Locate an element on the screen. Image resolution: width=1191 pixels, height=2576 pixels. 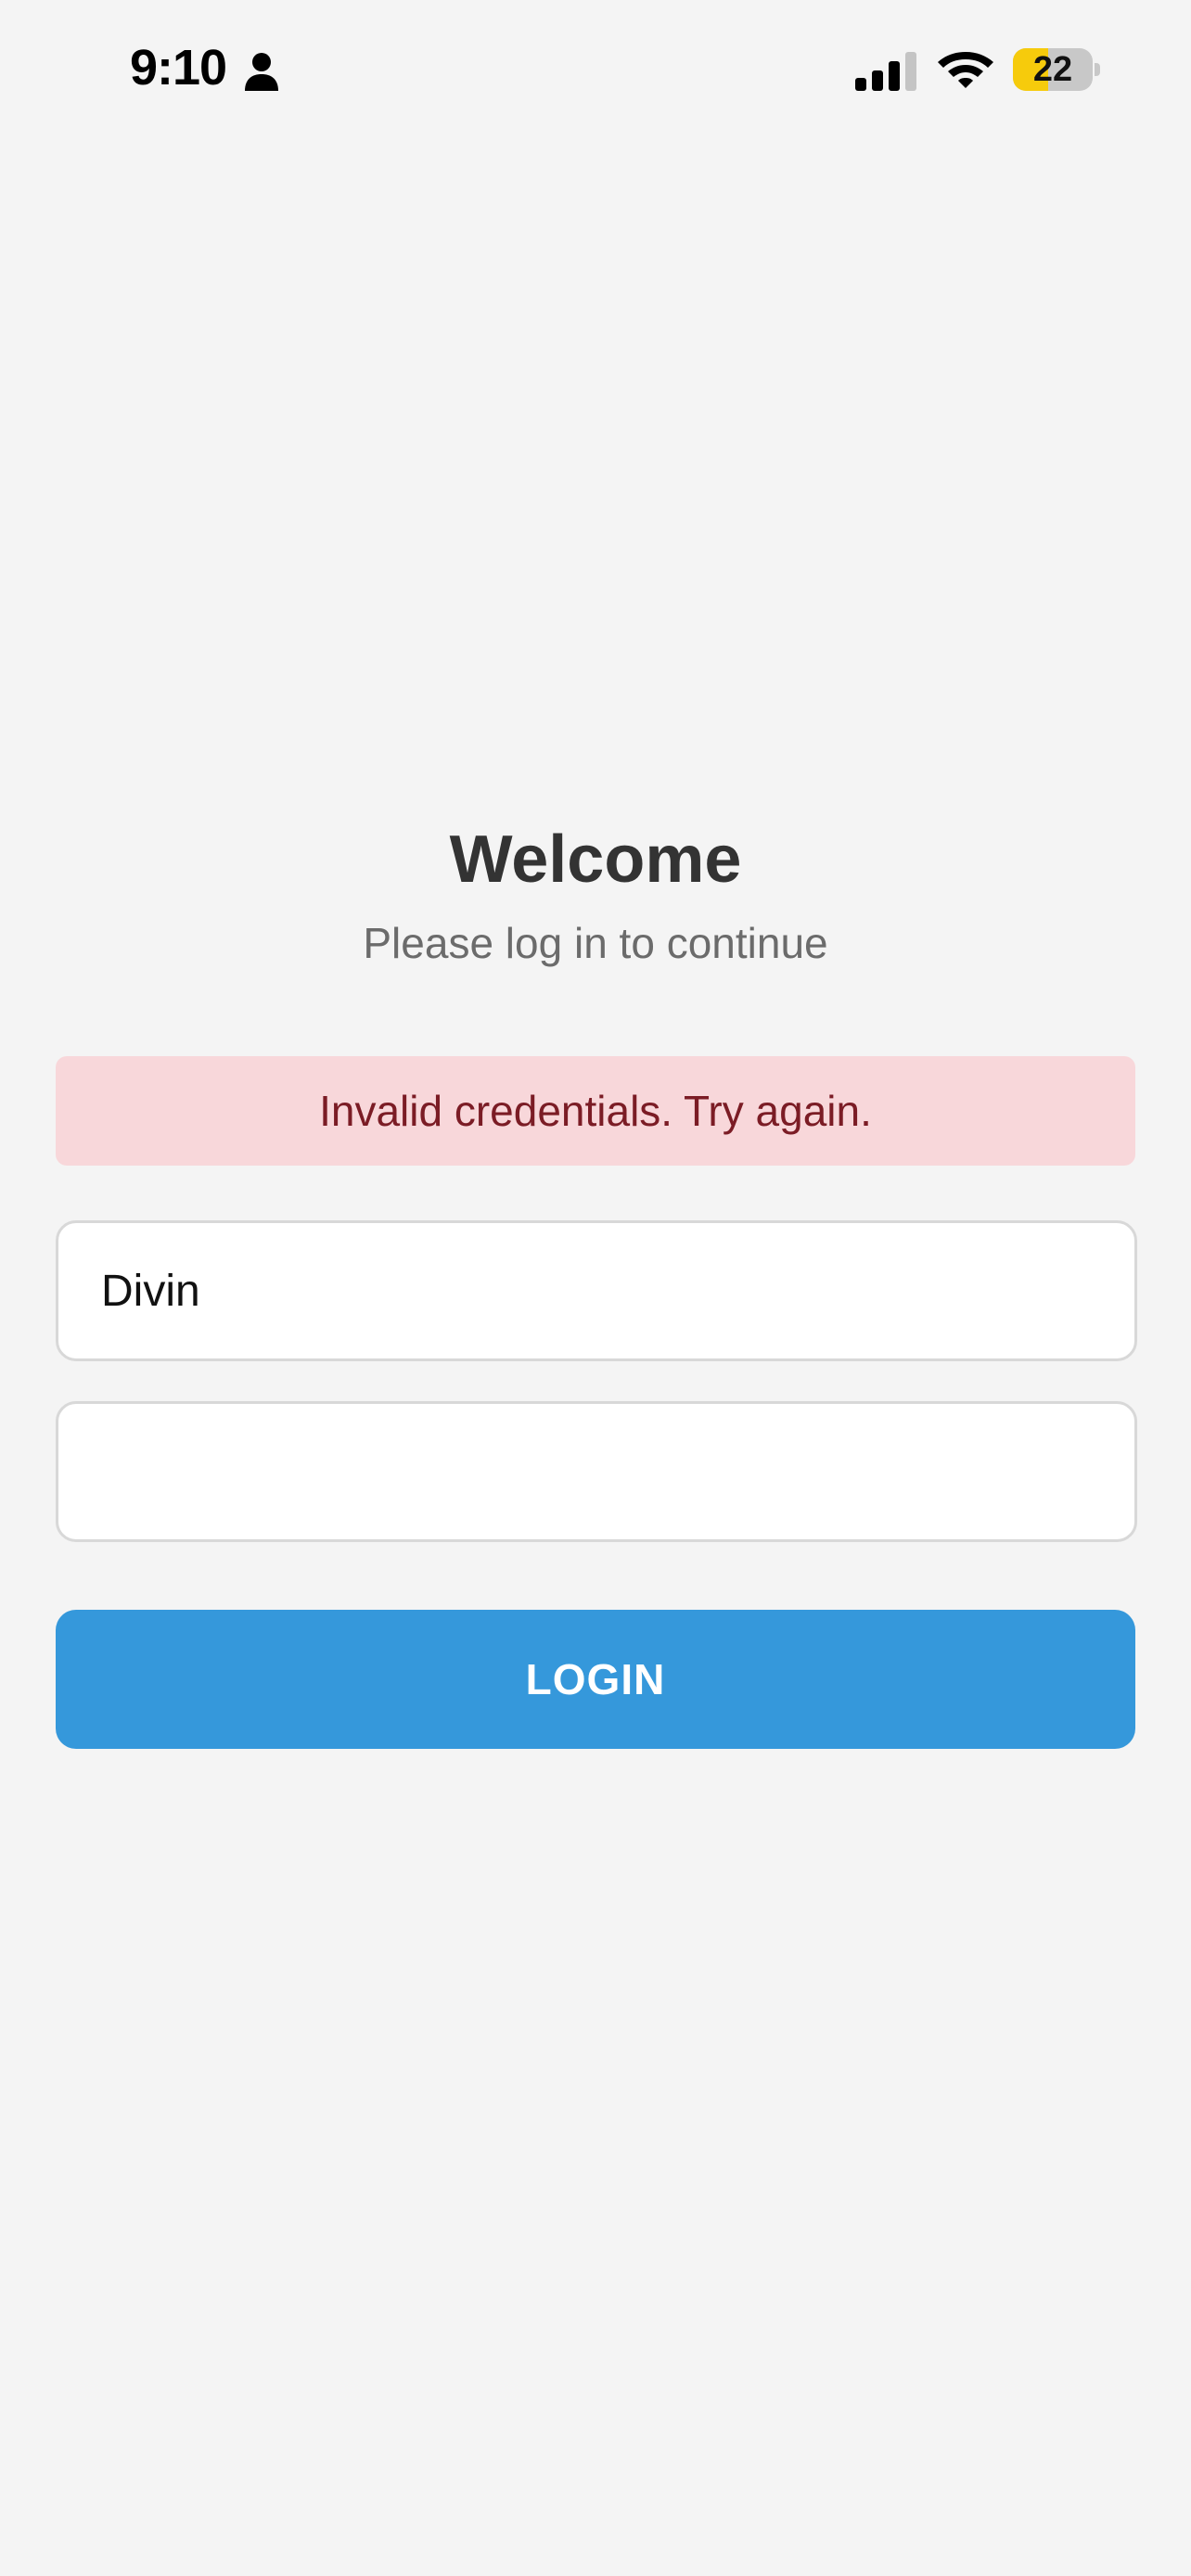
battery-level: 22 is located at coordinates (1052, 69).